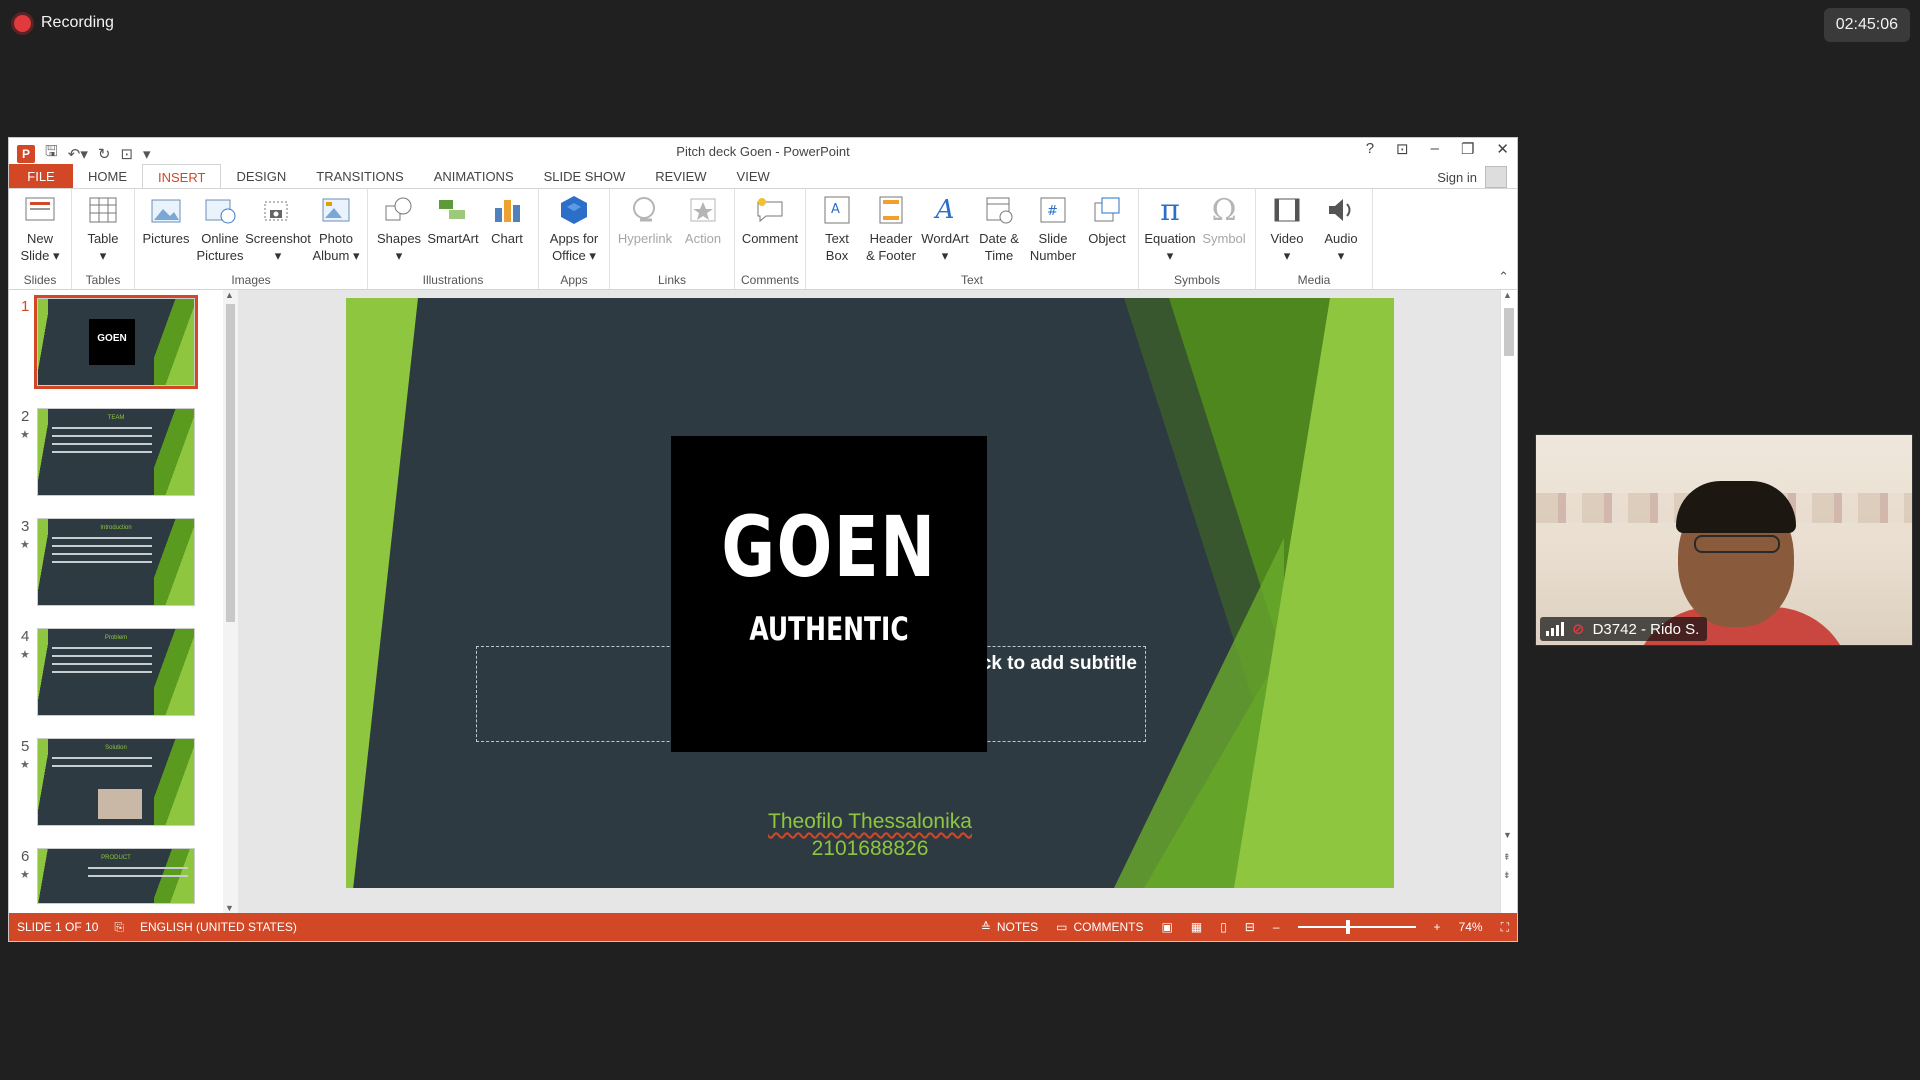  Describe the element at coordinates (753, 176) in the screenshot. I see `tab-view: VIEW` at that location.